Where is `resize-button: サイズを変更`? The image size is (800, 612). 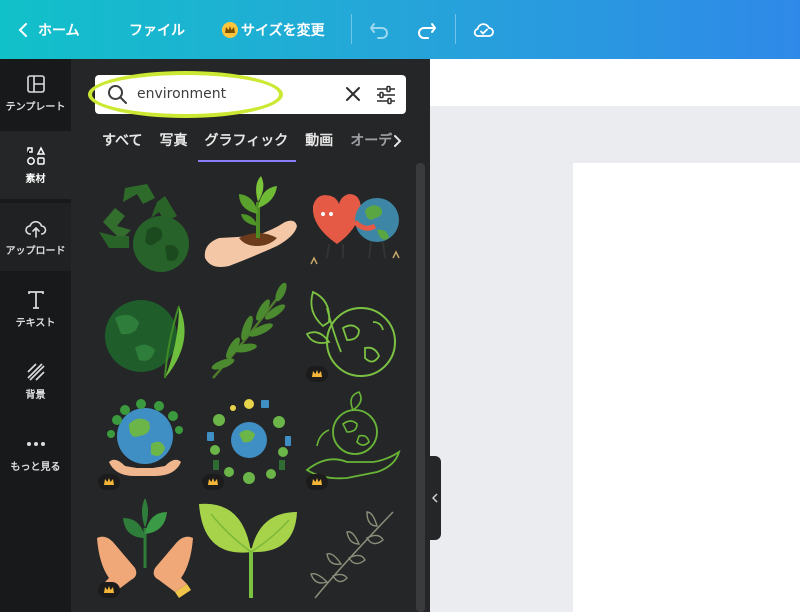
resize-button: サイズを変更 is located at coordinates (273, 29).